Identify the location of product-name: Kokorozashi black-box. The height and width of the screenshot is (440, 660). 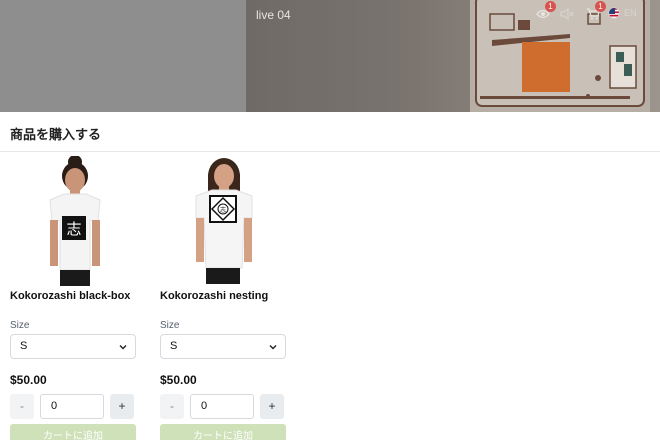
(70, 296).